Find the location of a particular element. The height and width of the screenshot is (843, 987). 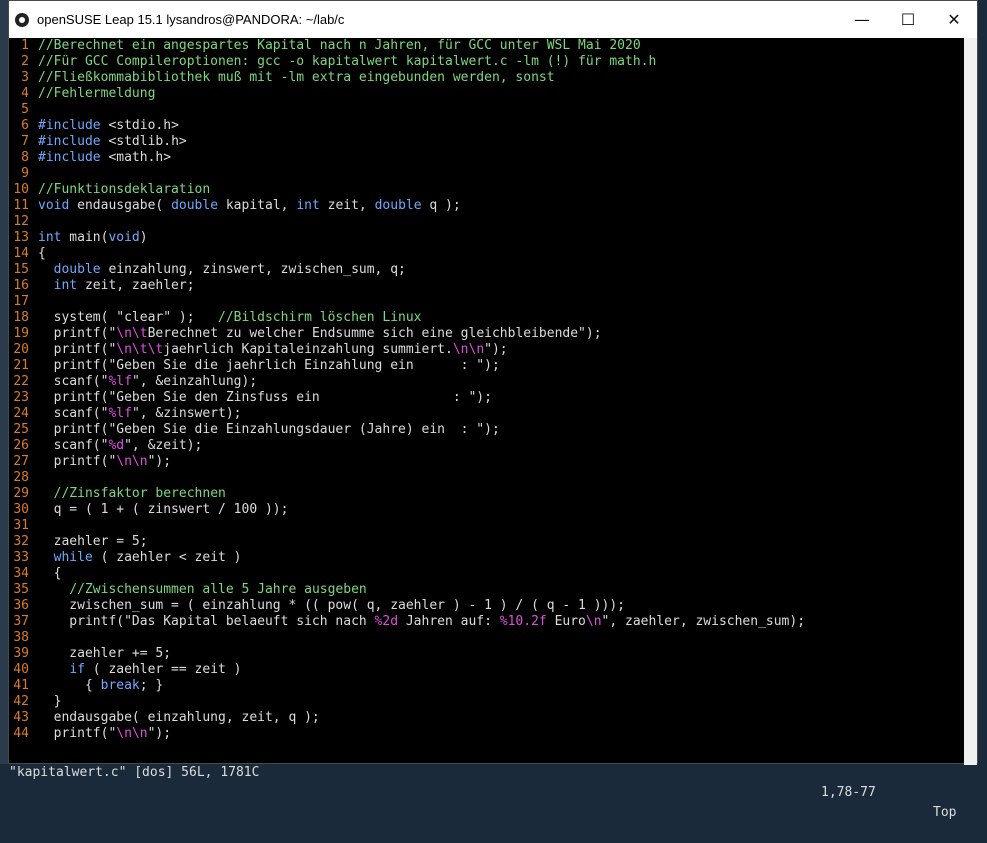

code-token: zeit, is located at coordinates (347, 205).